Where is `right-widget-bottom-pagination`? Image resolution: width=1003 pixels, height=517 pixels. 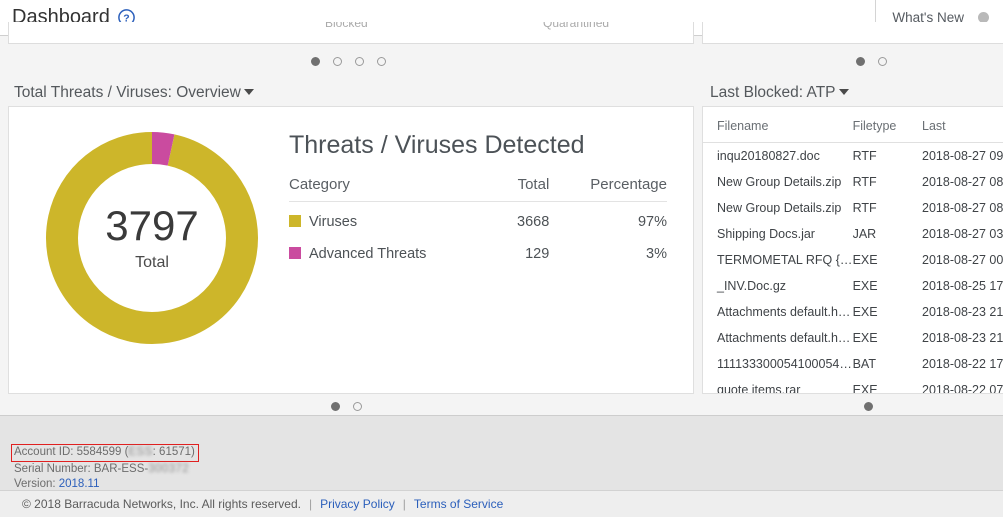 right-widget-bottom-pagination is located at coordinates (868, 406).